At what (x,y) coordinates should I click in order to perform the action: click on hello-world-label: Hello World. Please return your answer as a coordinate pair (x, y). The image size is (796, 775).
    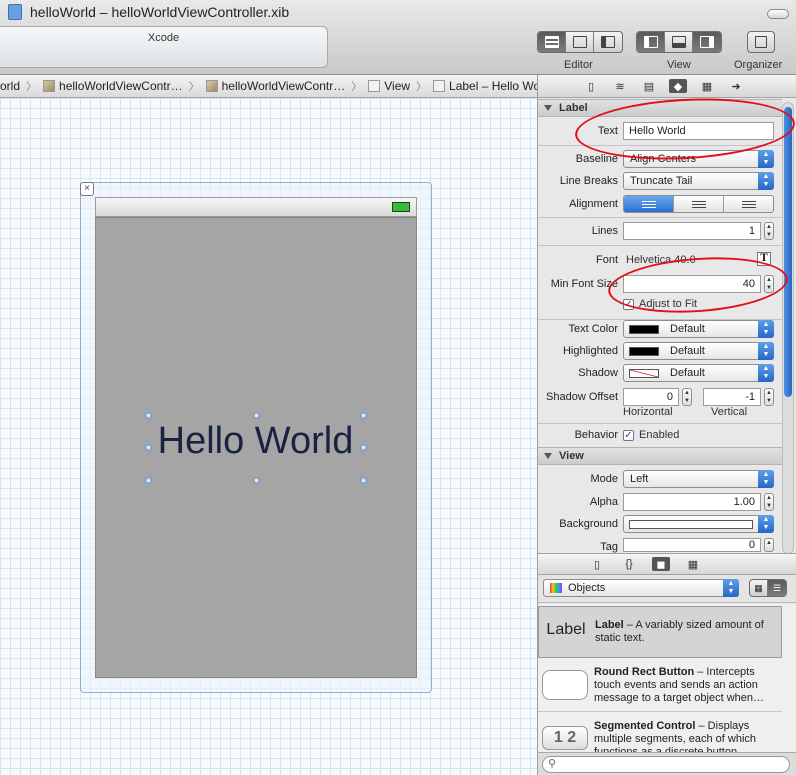
    Looking at the image, I should click on (255, 441).